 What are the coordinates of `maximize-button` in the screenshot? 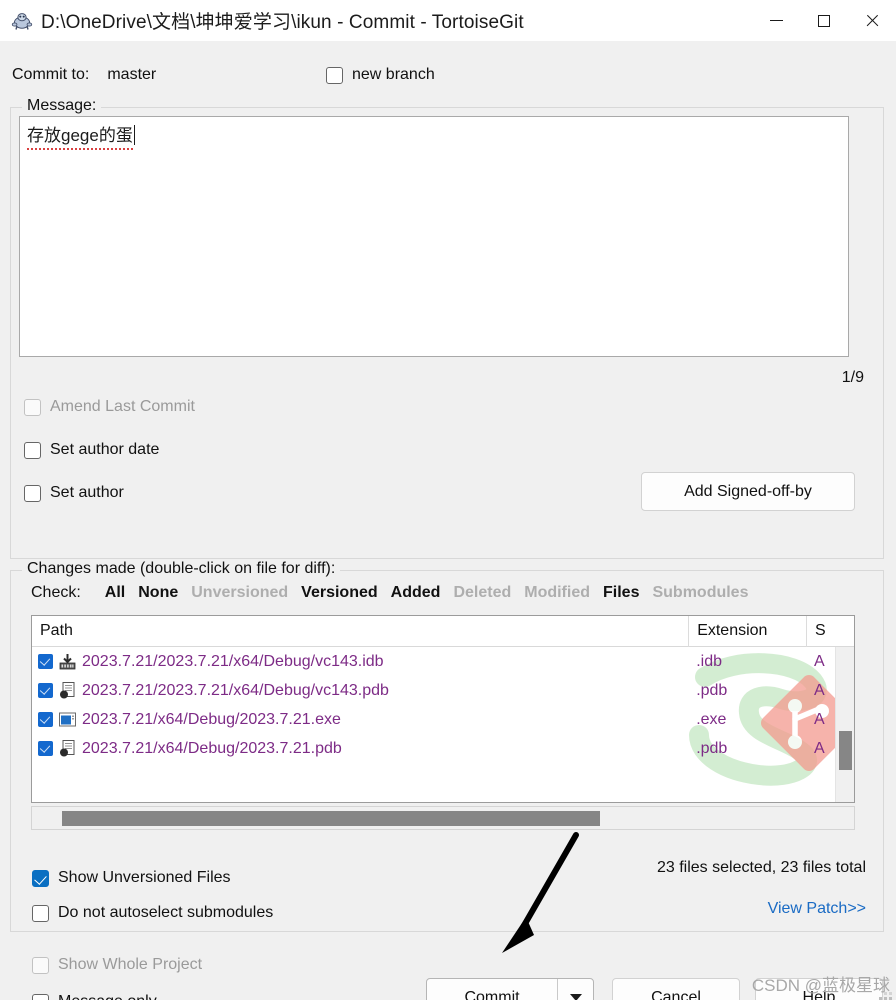 It's located at (824, 20).